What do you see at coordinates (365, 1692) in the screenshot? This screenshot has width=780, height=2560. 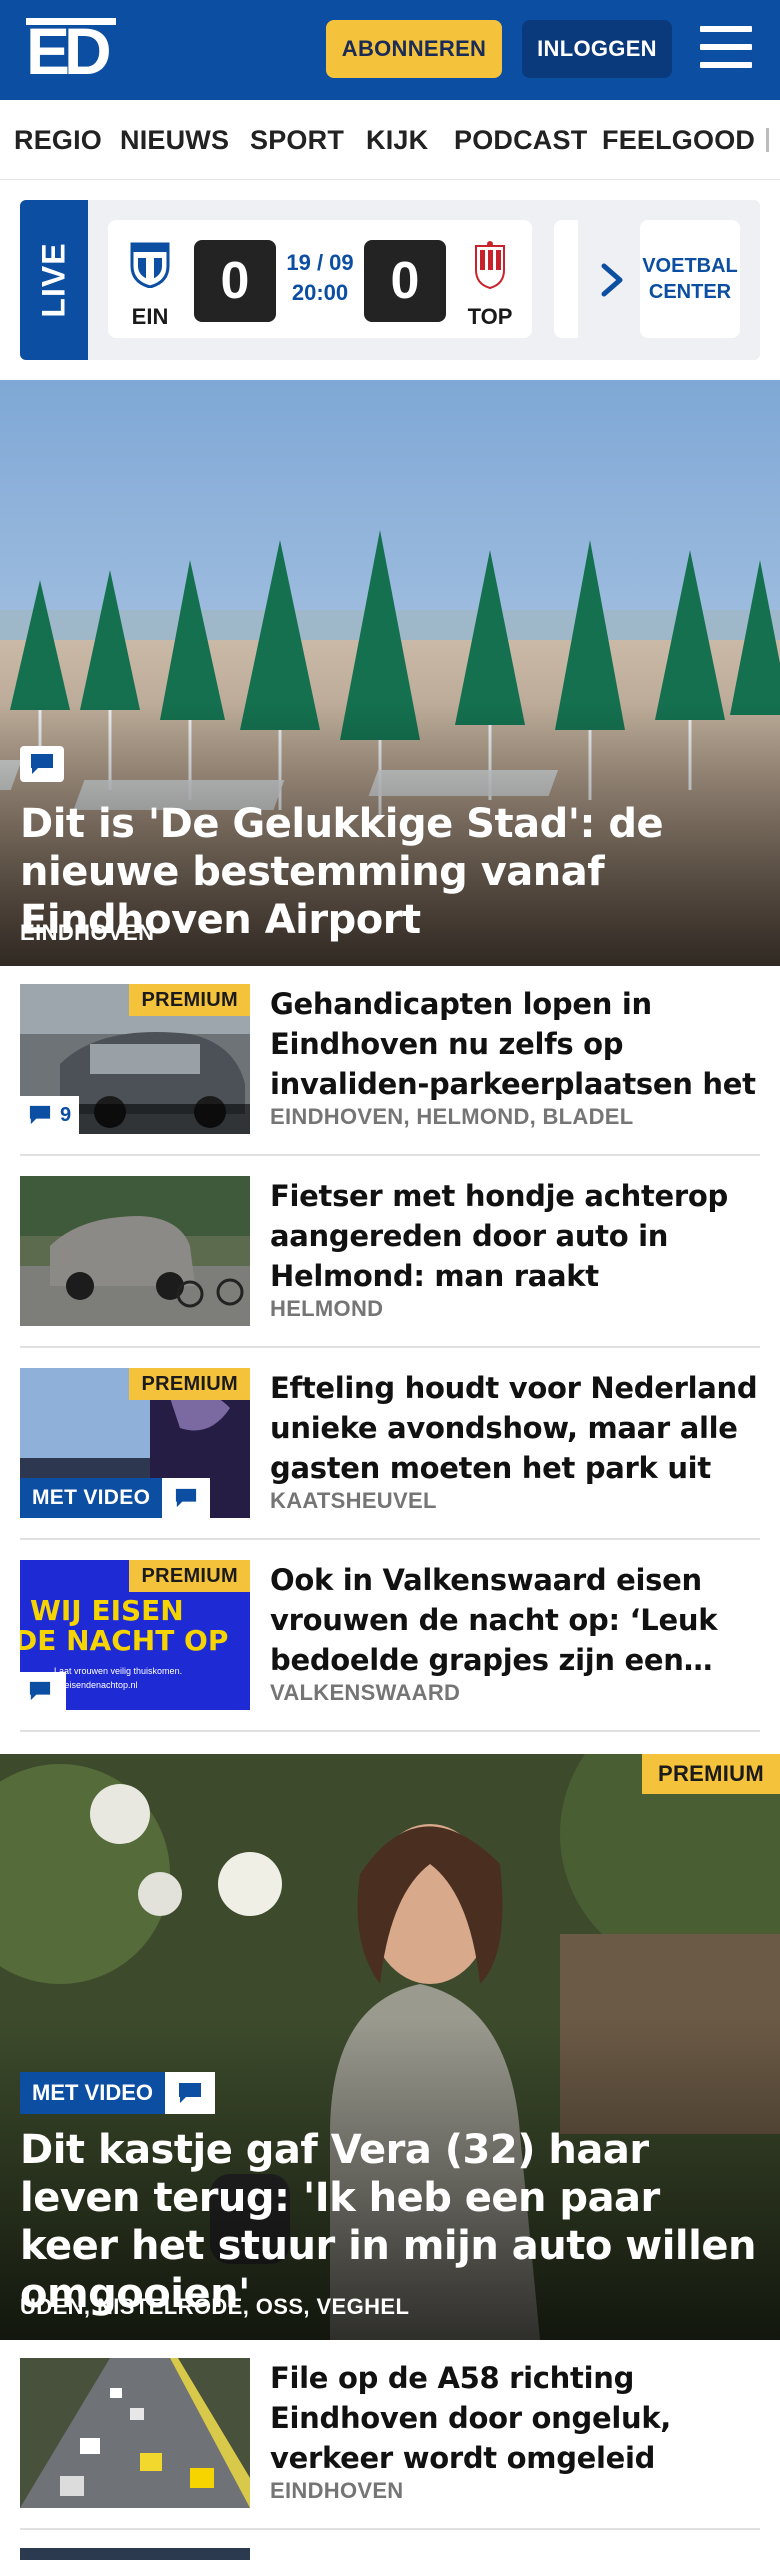 I see `article-location: VALKENSWAARD` at bounding box center [365, 1692].